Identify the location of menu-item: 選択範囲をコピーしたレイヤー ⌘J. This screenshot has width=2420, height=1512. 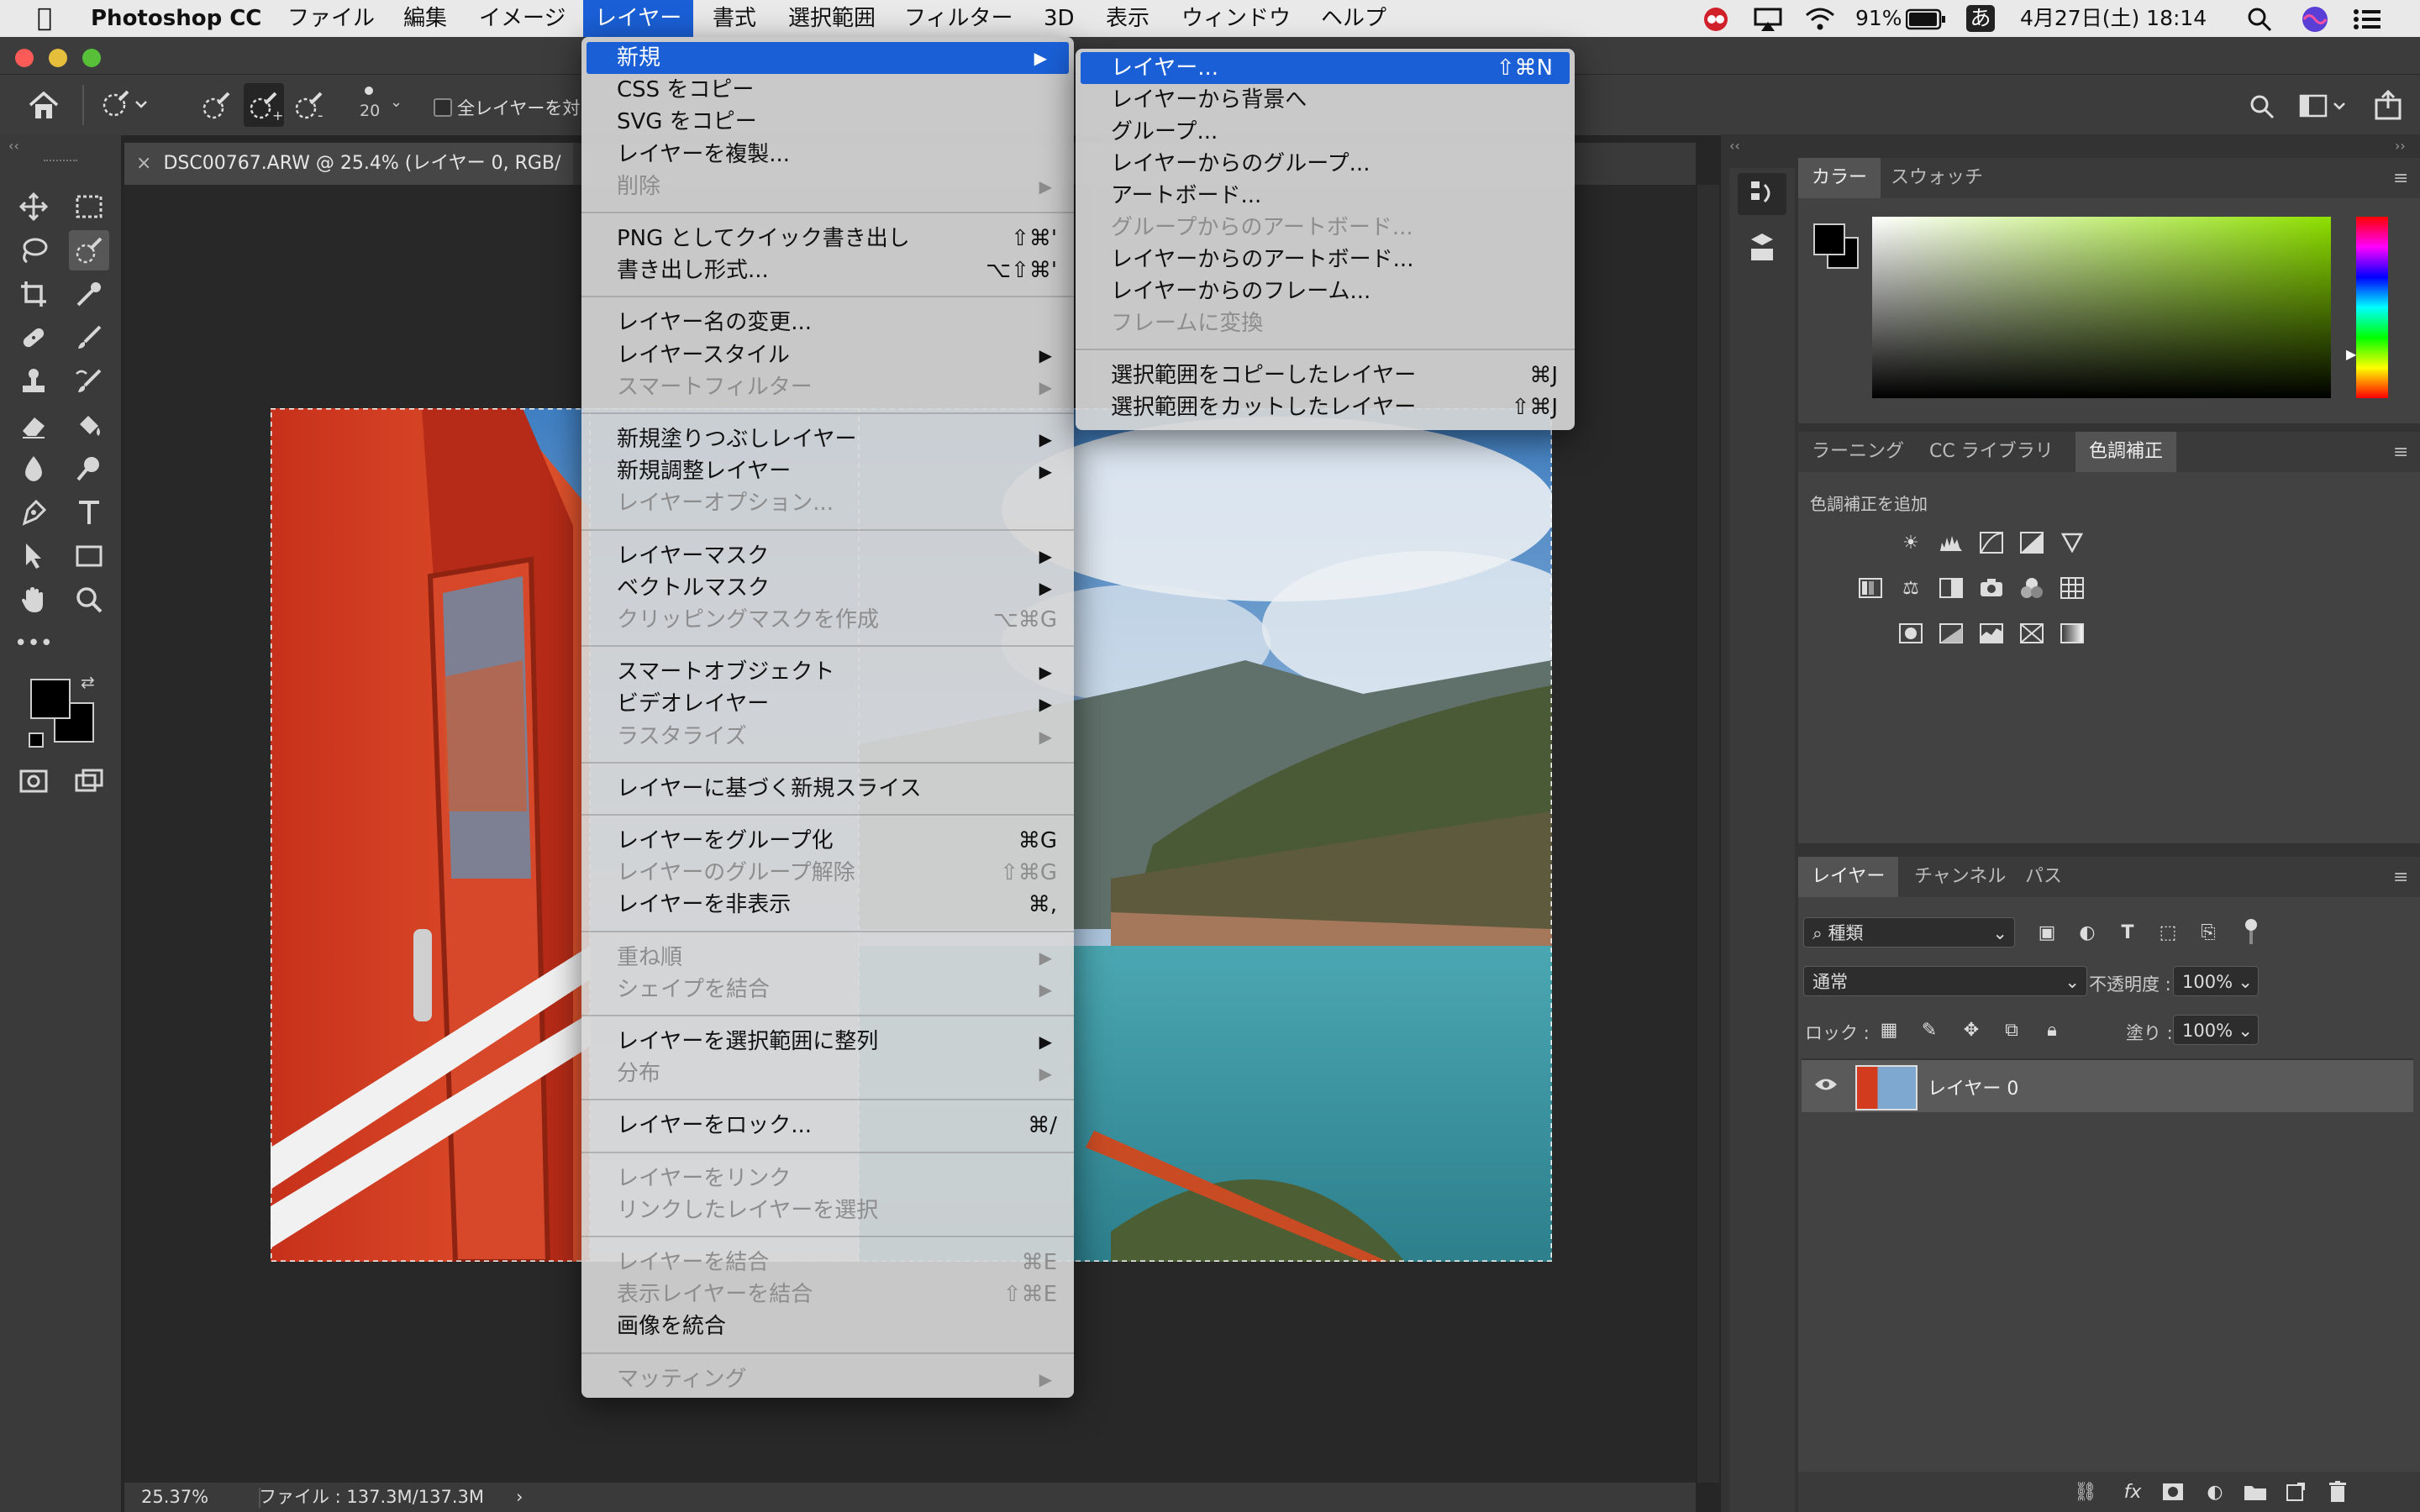
(1325, 375).